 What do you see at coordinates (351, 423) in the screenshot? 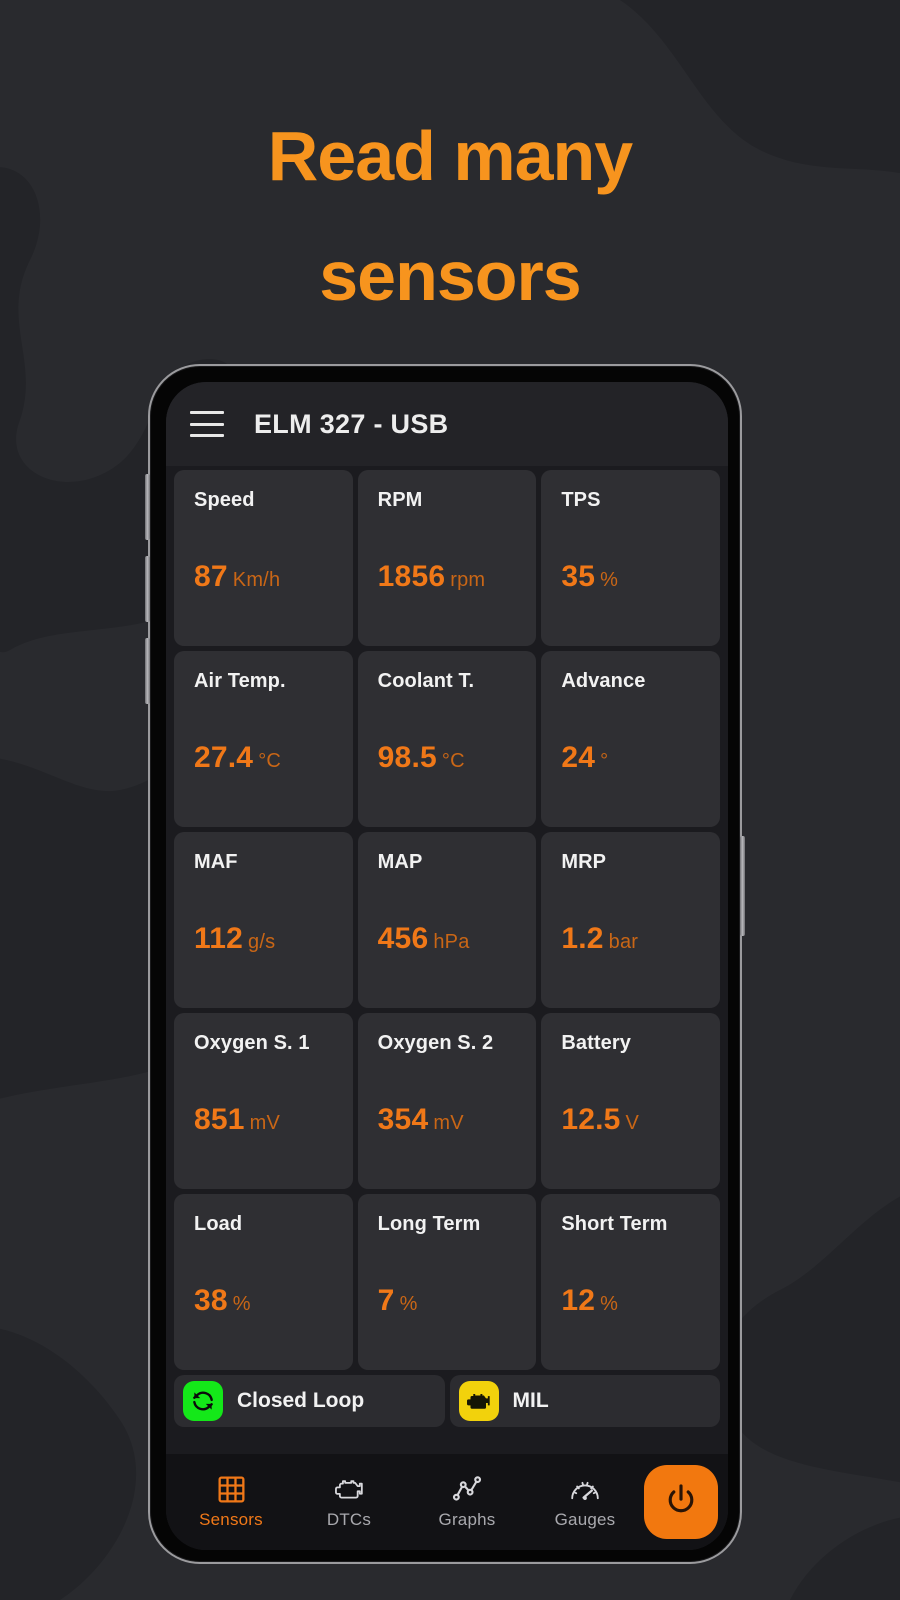
I see `app-title: ELM 327 - USB` at bounding box center [351, 423].